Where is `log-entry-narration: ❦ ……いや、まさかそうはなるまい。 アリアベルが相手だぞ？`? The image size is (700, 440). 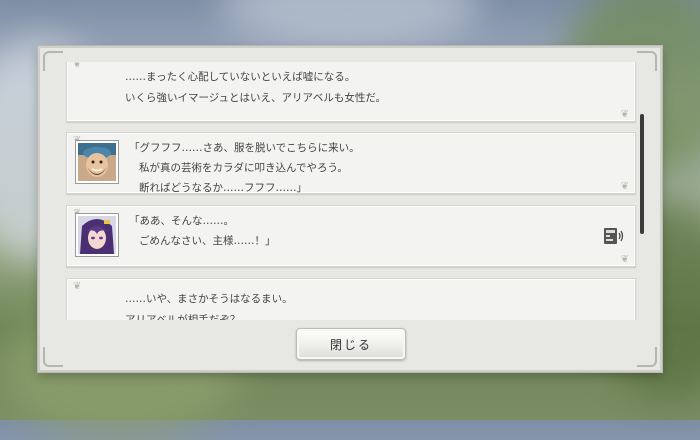 log-entry-narration: ❦ ……いや、まさかそうはなるまい。 アリアベルが相手だぞ？ is located at coordinates (351, 299).